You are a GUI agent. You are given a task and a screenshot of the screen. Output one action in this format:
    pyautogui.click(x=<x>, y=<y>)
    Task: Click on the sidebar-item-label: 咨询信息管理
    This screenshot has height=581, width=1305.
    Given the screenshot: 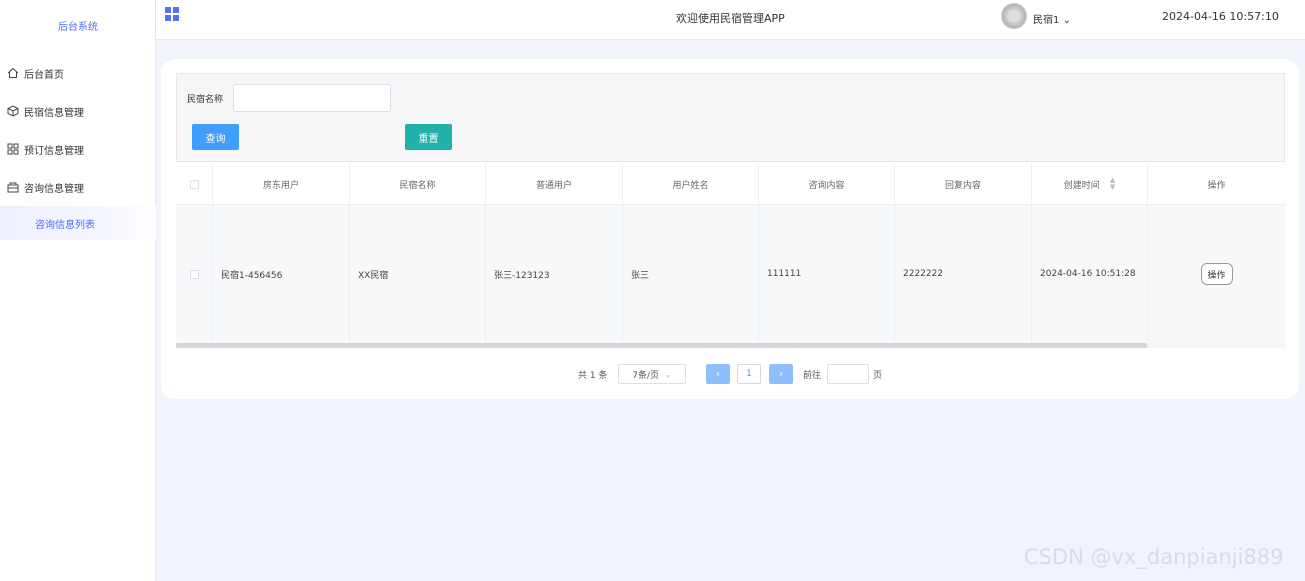 What is the action you would take?
    pyautogui.click(x=54, y=189)
    